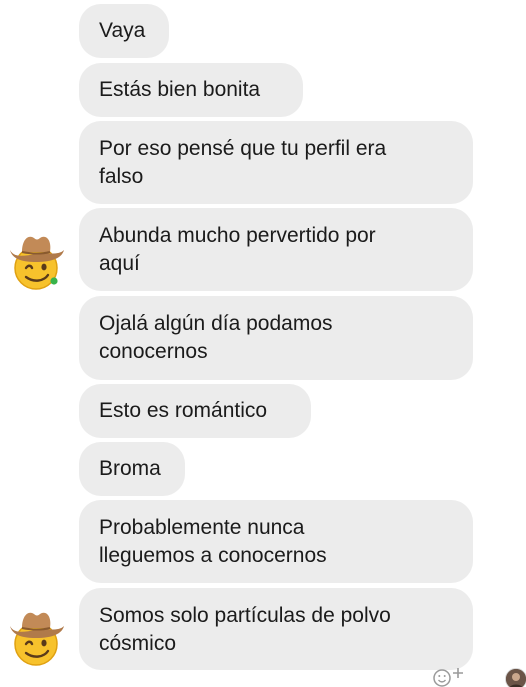  What do you see at coordinates (452, 675) in the screenshot?
I see `add-reaction-icon` at bounding box center [452, 675].